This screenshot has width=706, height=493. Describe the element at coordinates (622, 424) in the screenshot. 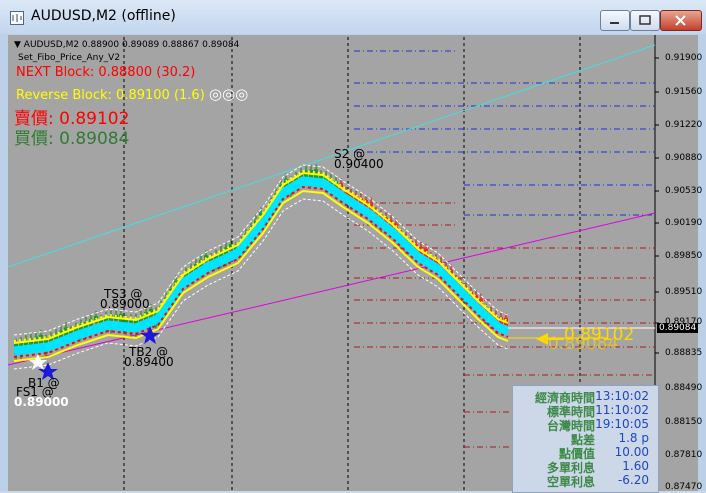

I see `info-value: 19:10:05` at that location.